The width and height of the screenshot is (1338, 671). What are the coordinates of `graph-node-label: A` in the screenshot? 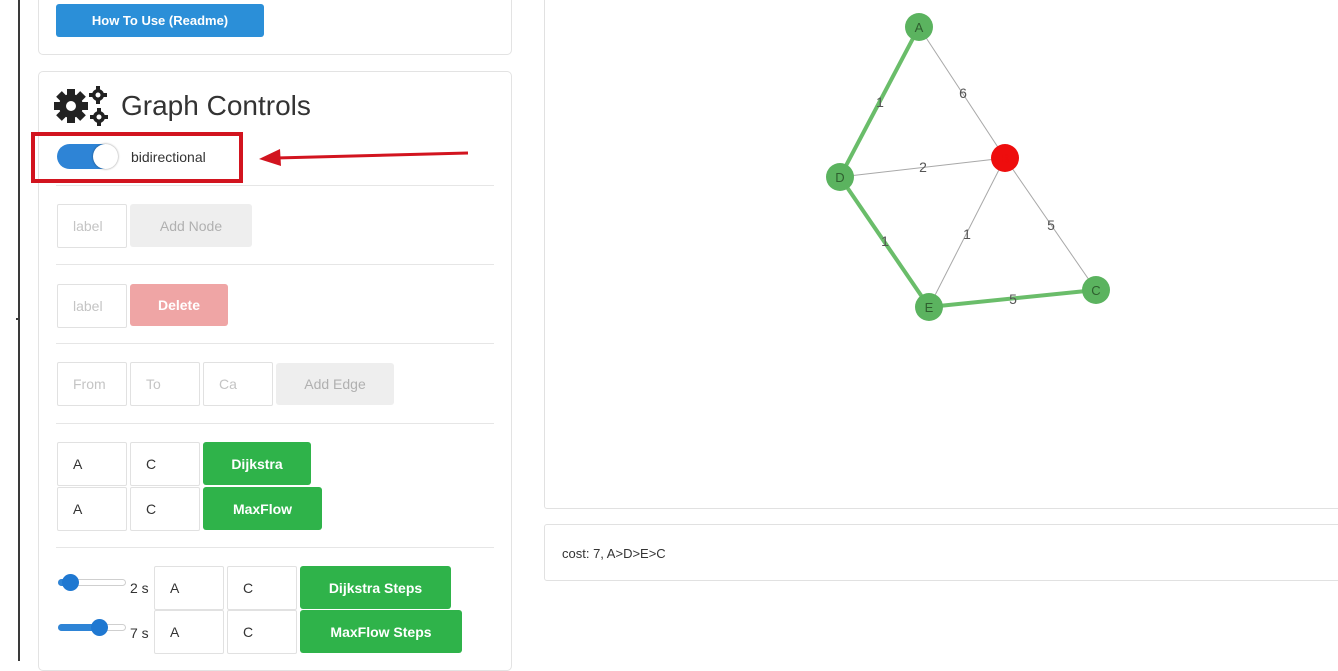 It's located at (919, 27).